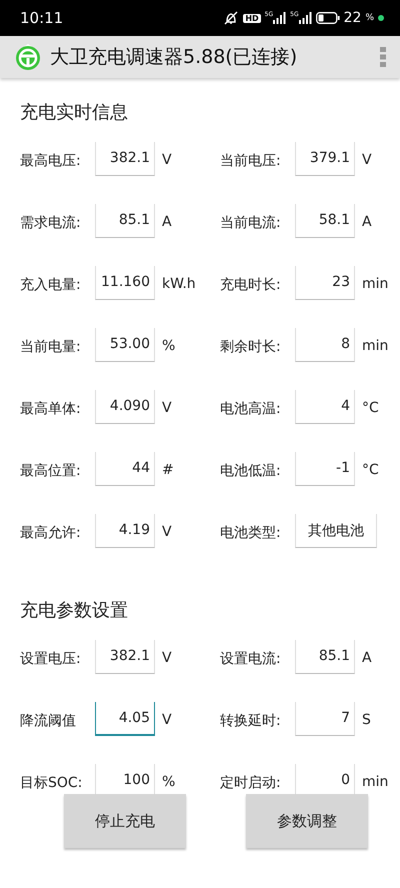  I want to click on battery-icon, so click(328, 18).